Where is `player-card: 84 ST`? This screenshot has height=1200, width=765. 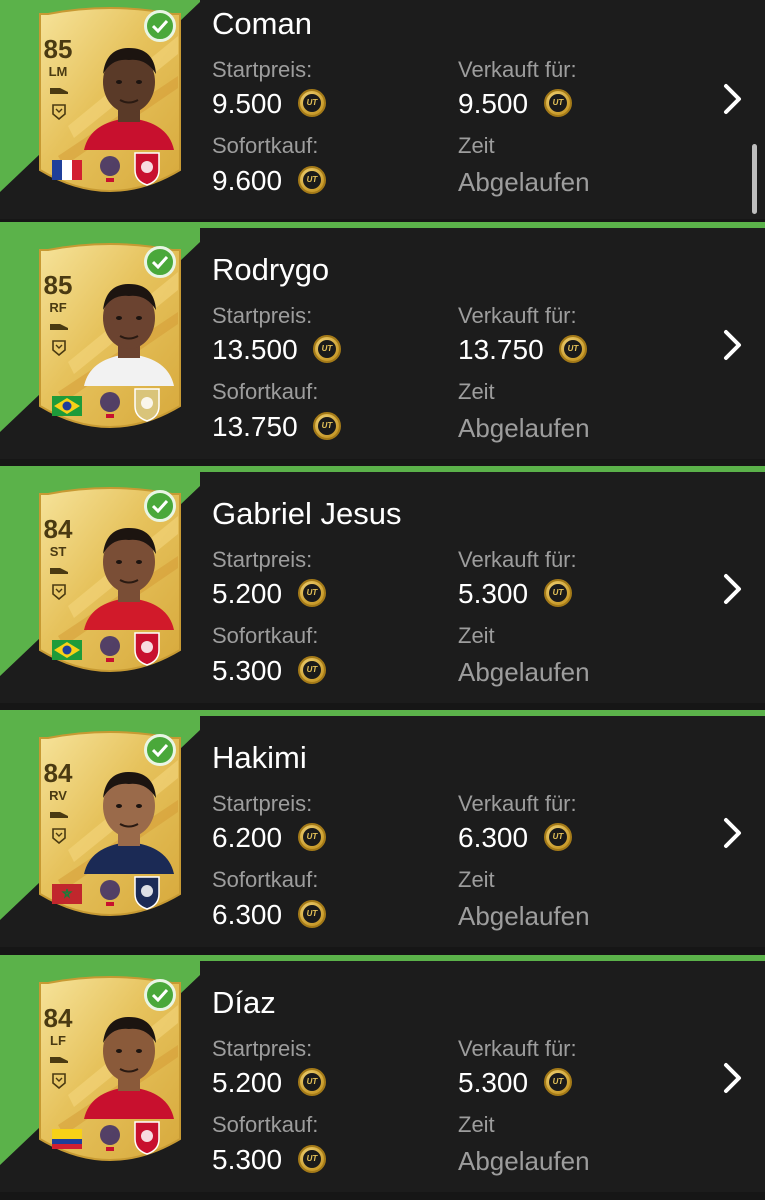
player-card: 84 ST is located at coordinates (110, 584).